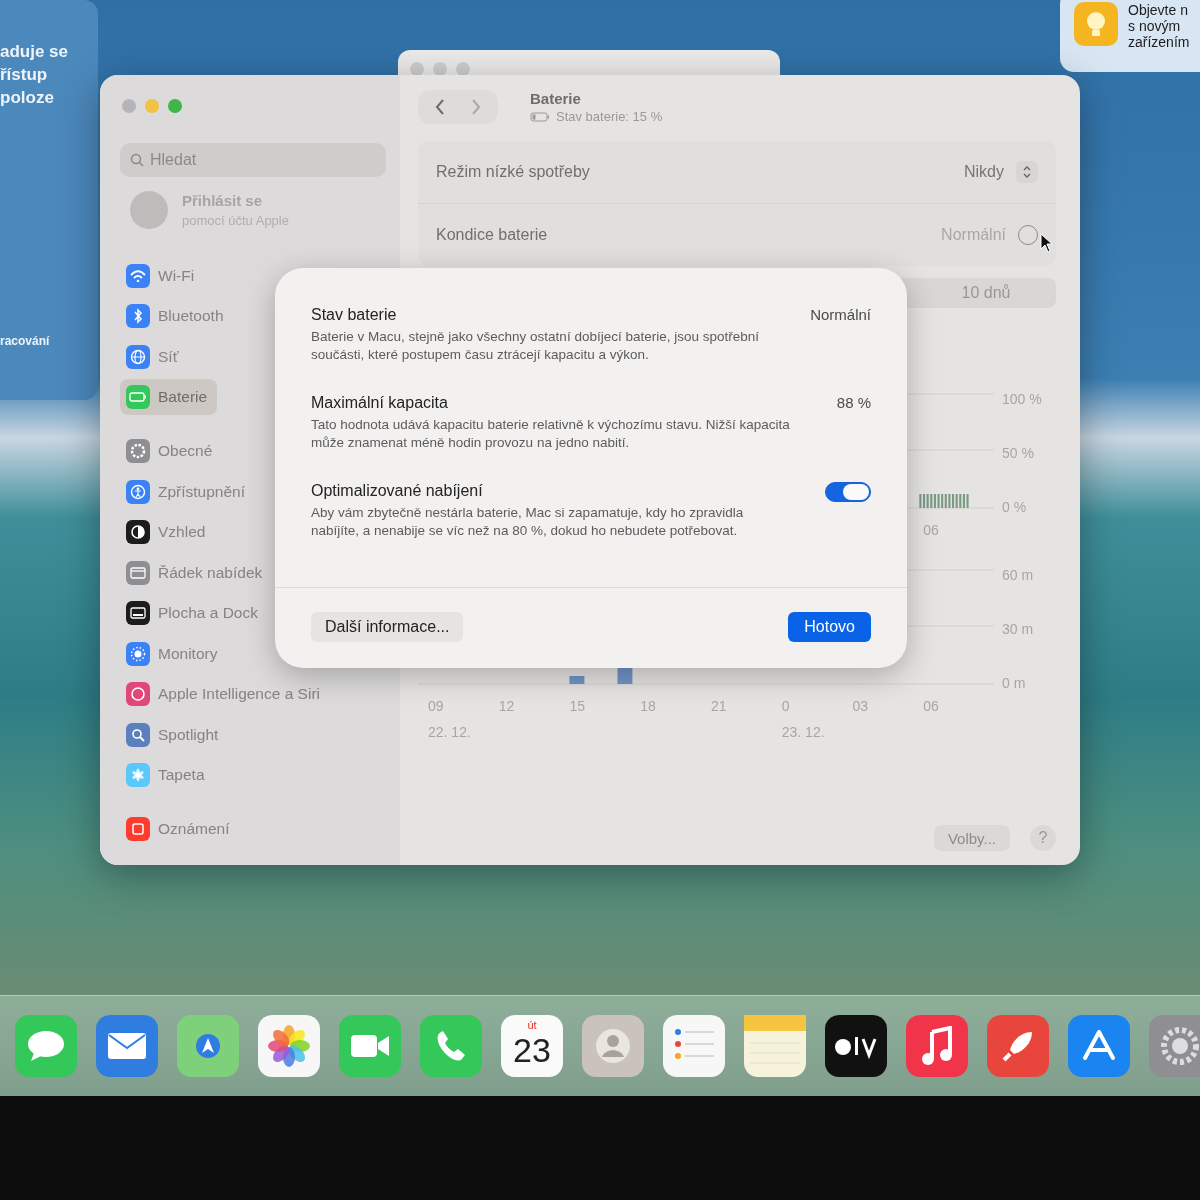 The height and width of the screenshot is (1200, 1200). What do you see at coordinates (202, 491) in the screenshot?
I see `sidebar-label: Zpřístupnění` at bounding box center [202, 491].